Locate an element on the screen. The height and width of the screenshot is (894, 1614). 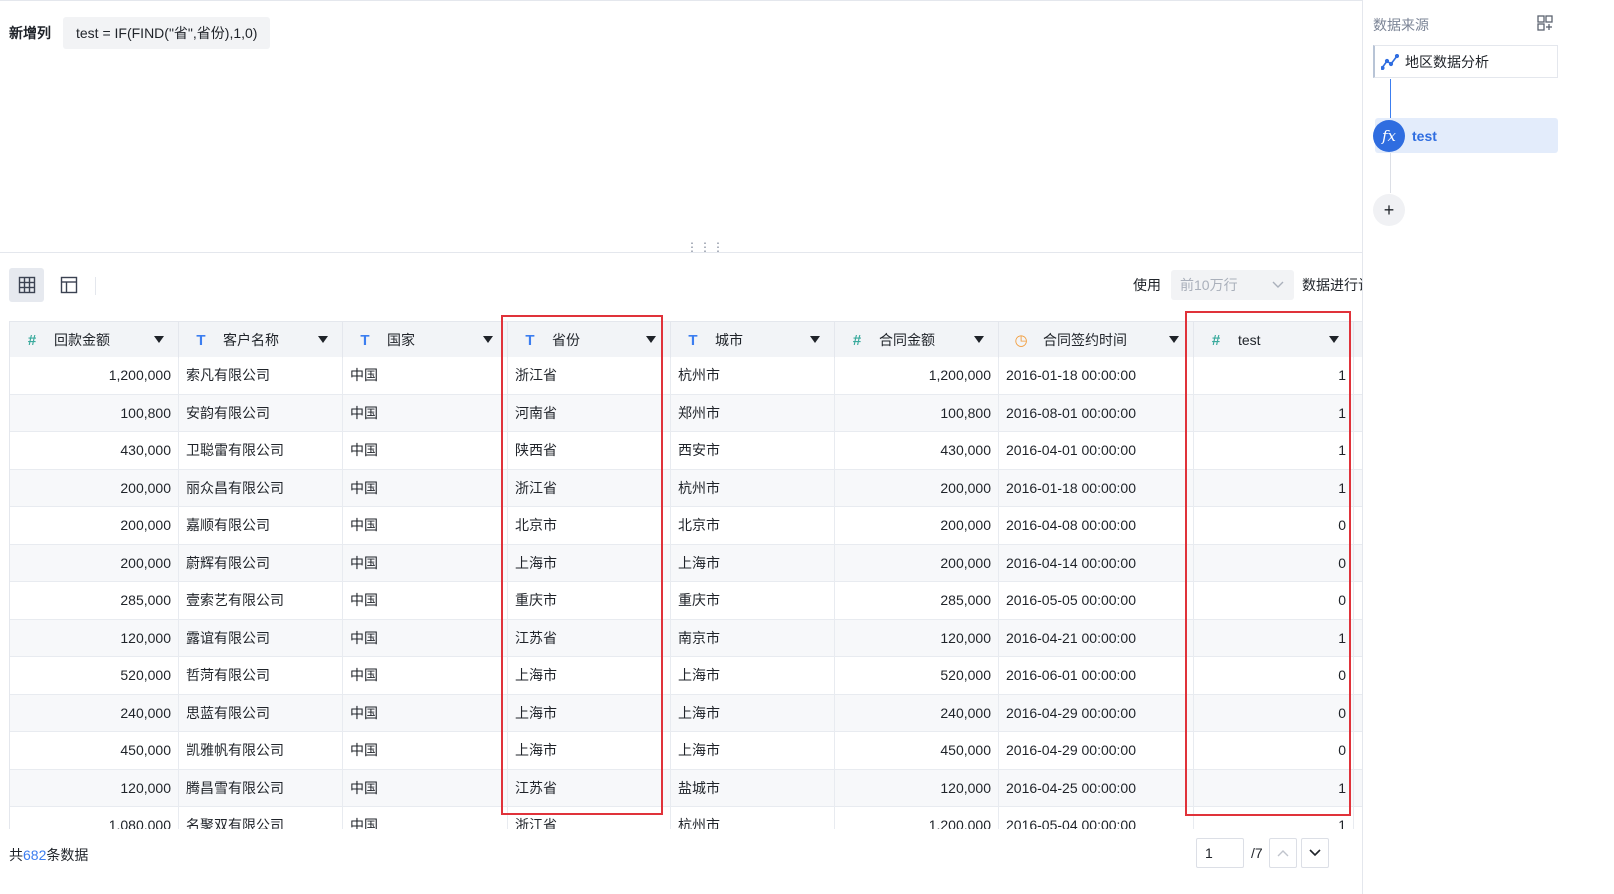
rows-select-value: 前10万行 is located at coordinates (1209, 285).